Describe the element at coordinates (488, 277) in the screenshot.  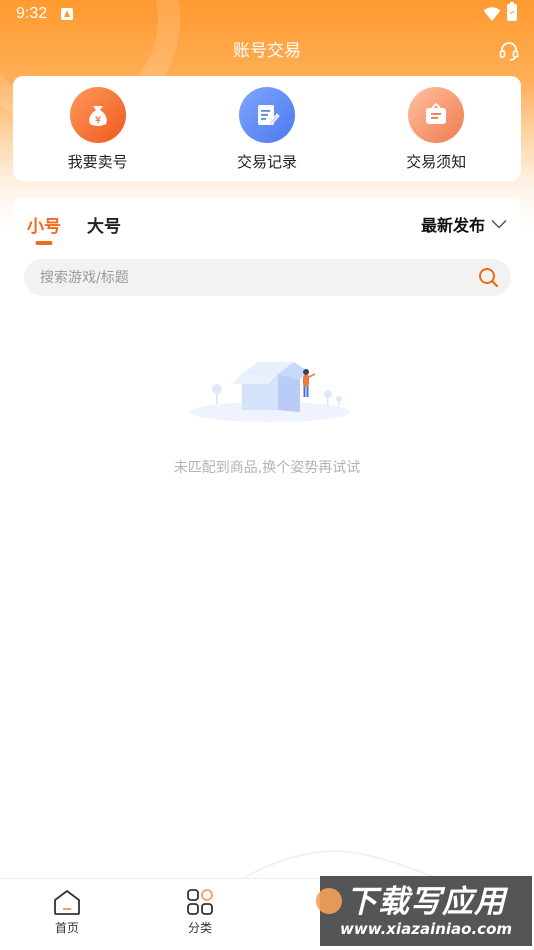
I see `search-icon` at that location.